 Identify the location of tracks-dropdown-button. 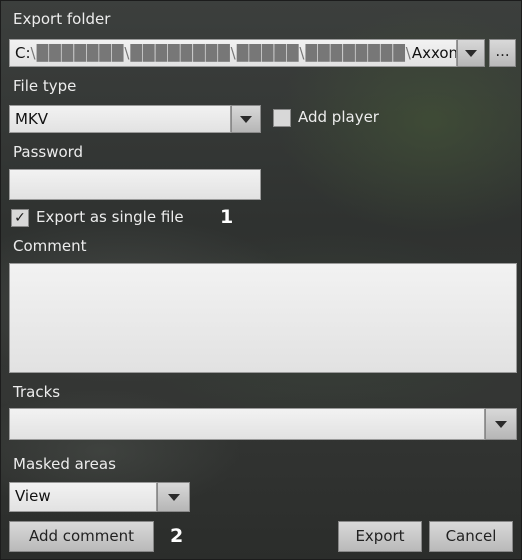
(501, 424).